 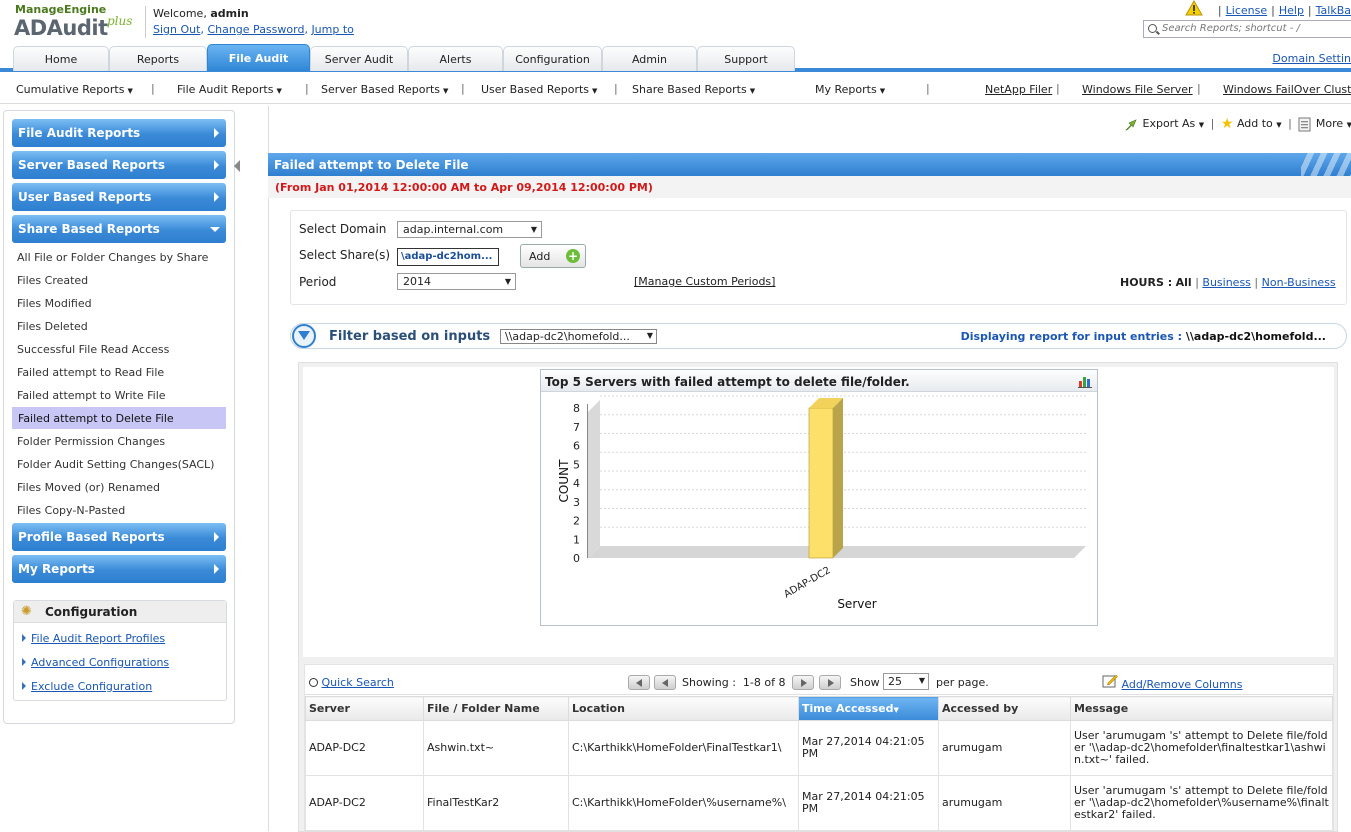 What do you see at coordinates (71, 510) in the screenshot?
I see `sidebar-item-files-copy-n-pasted: Files Copy-N-Pasted` at bounding box center [71, 510].